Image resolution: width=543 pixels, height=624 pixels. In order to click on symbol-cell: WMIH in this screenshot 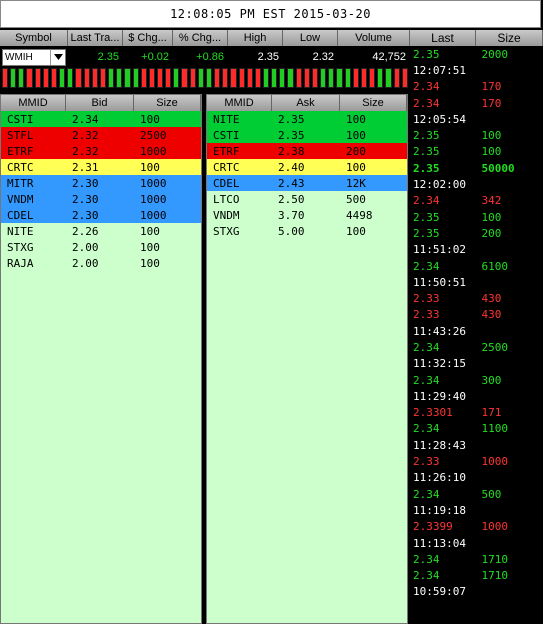, I will do `click(34, 57)`.